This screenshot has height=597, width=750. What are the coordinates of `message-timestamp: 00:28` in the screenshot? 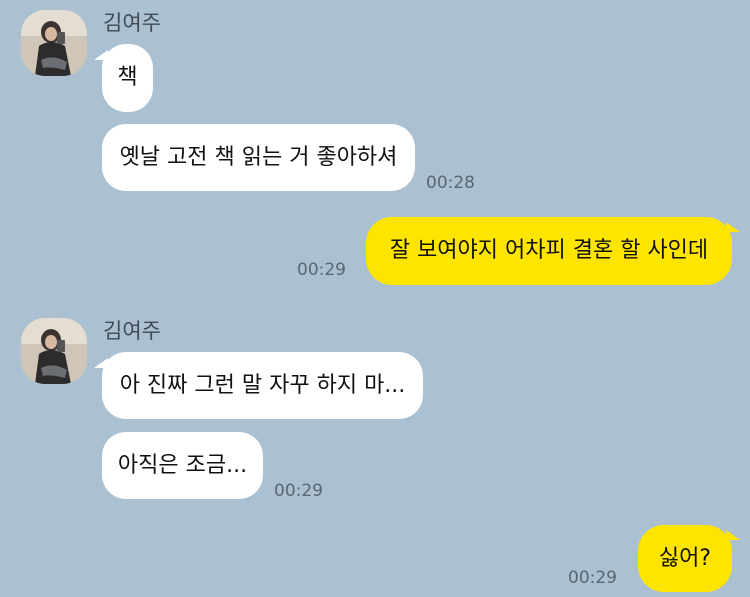 It's located at (450, 183).